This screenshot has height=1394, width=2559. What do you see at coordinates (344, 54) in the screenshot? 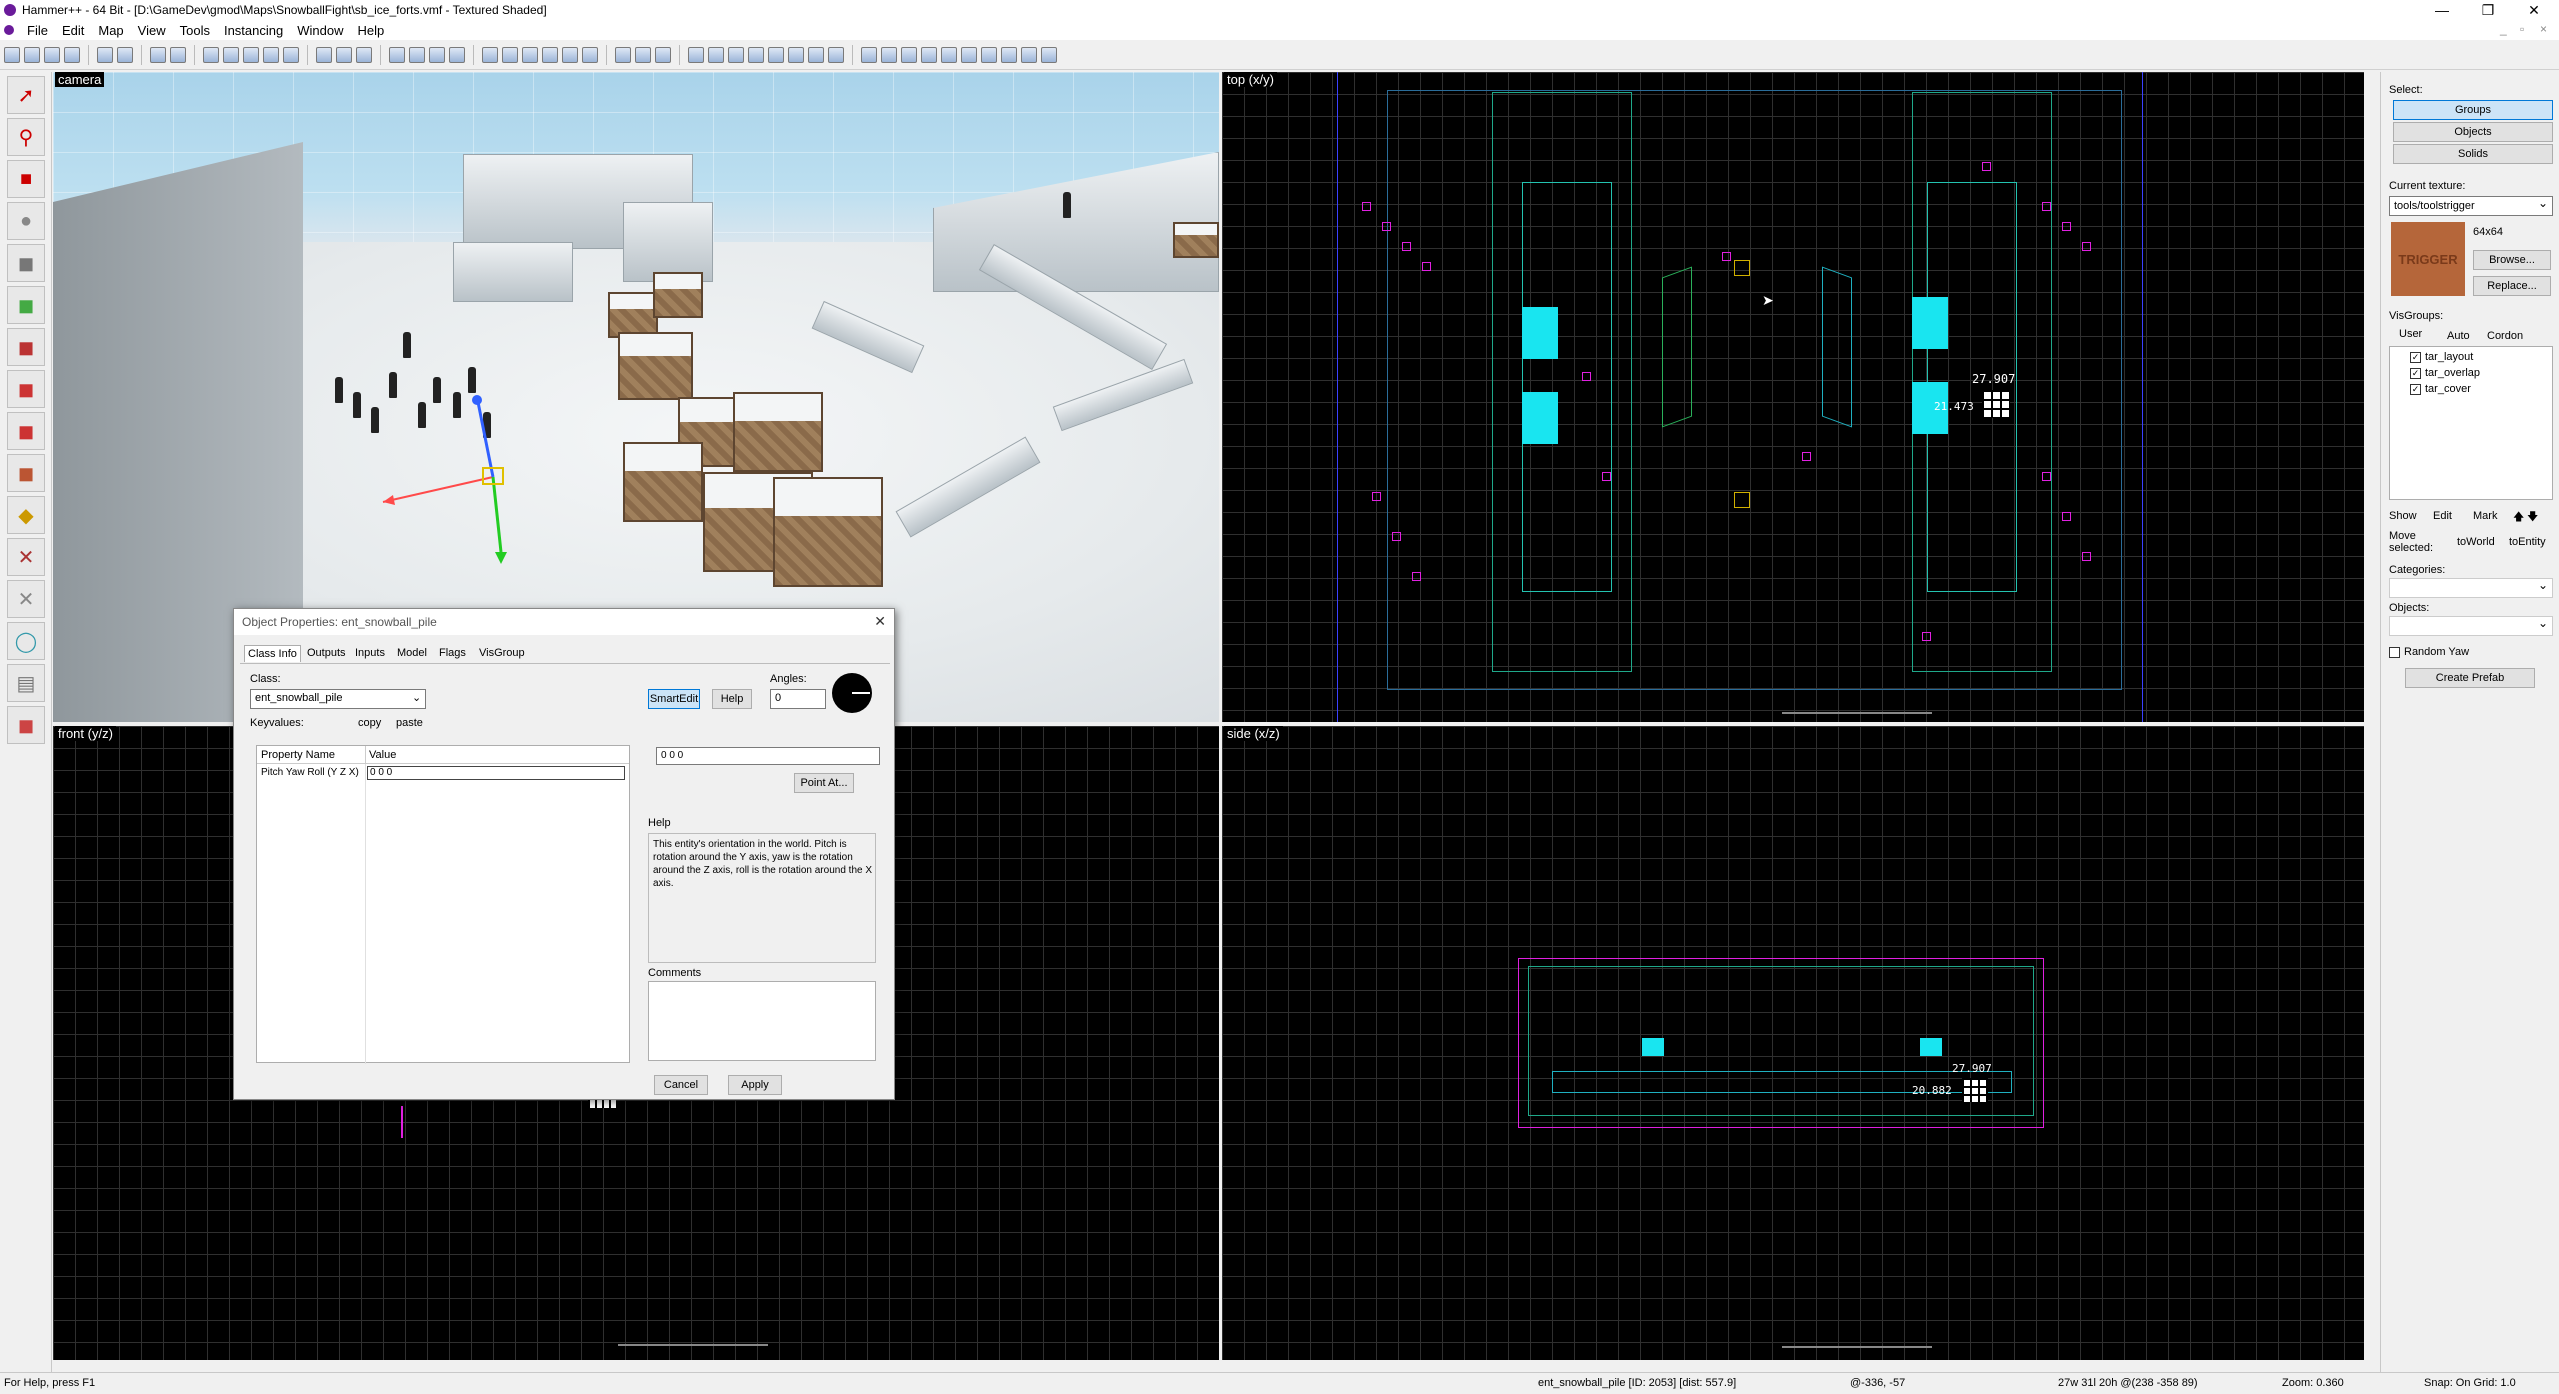
I see `copy-icon` at bounding box center [344, 54].